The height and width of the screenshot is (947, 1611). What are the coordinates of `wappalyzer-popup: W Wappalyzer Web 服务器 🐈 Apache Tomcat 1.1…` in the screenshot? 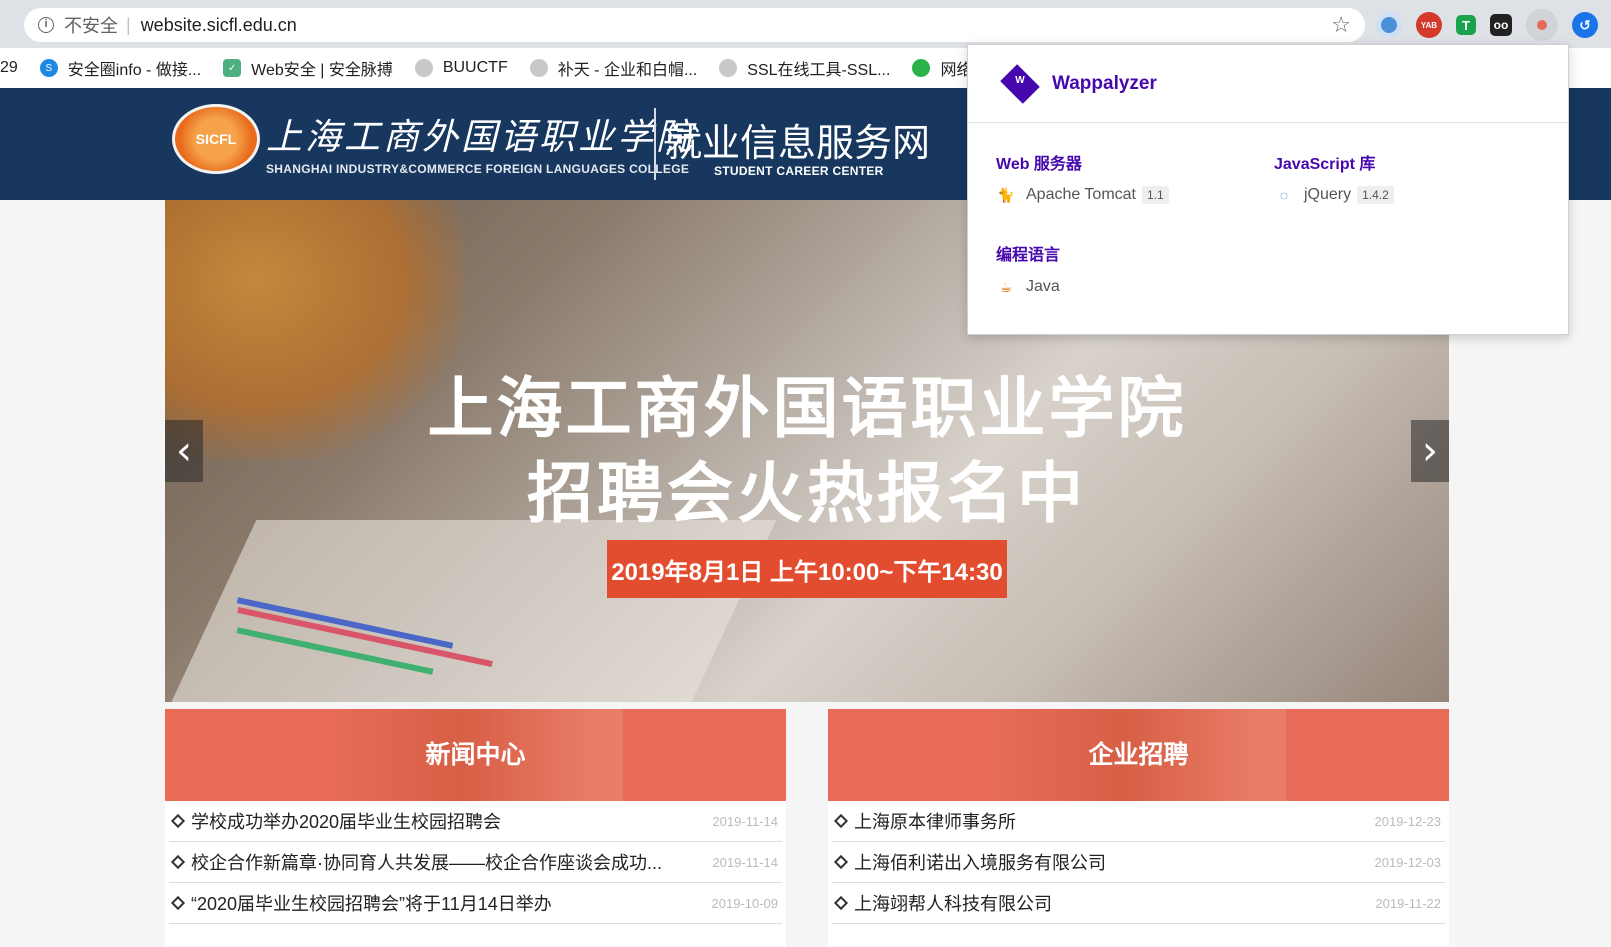 It's located at (1268, 189).